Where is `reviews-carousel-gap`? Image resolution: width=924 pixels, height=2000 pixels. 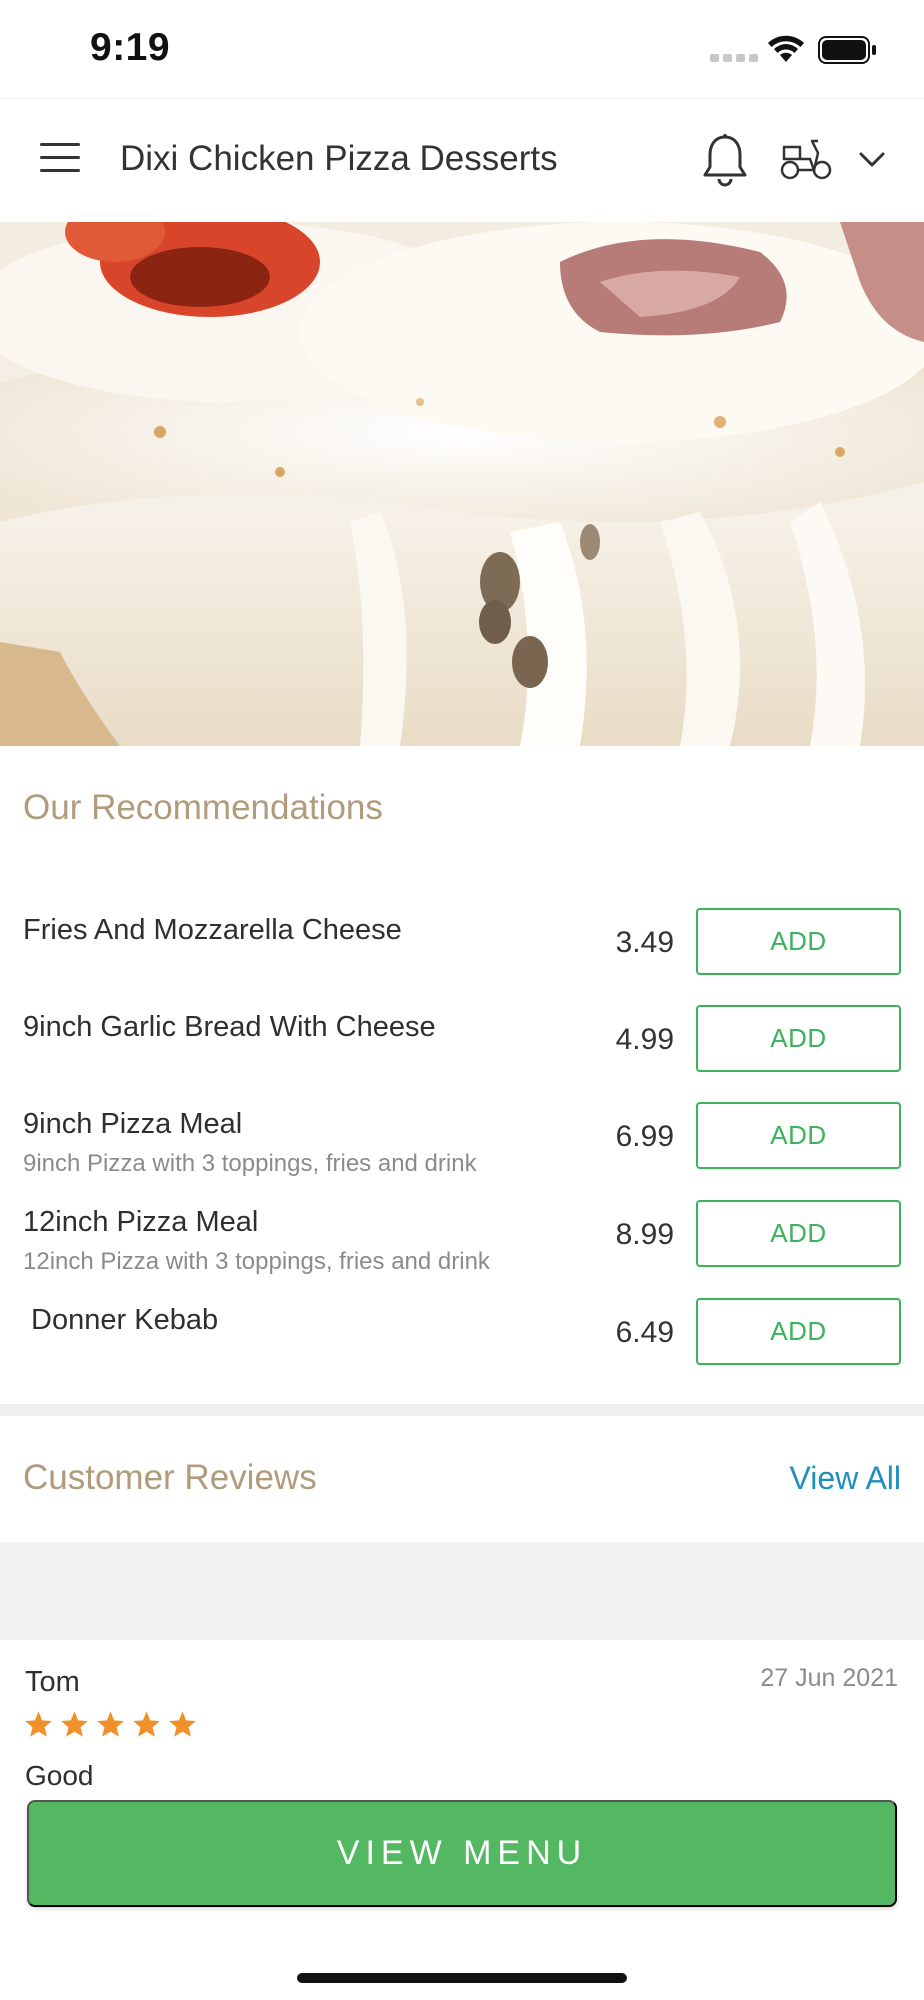 reviews-carousel-gap is located at coordinates (462, 1591).